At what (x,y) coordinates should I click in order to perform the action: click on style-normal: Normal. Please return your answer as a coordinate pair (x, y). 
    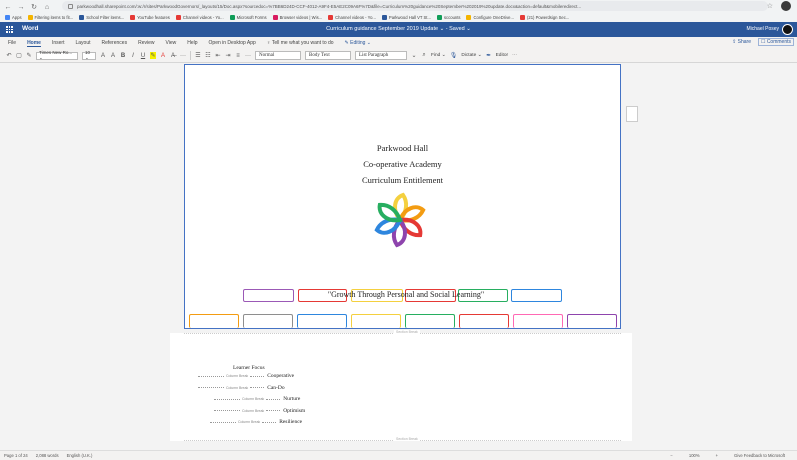
    Looking at the image, I should click on (278, 55).